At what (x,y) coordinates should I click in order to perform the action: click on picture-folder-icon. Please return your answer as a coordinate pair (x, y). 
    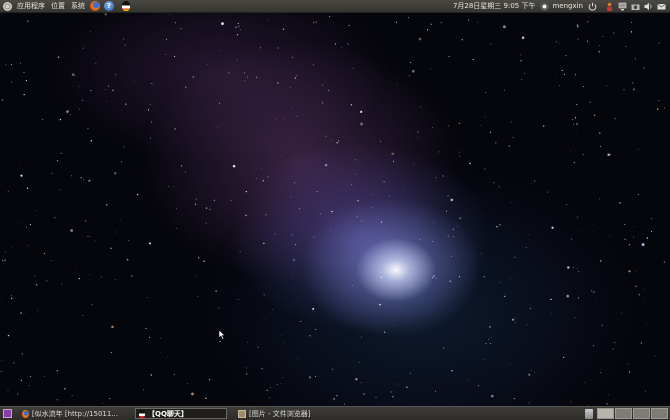
    Looking at the image, I should click on (242, 414).